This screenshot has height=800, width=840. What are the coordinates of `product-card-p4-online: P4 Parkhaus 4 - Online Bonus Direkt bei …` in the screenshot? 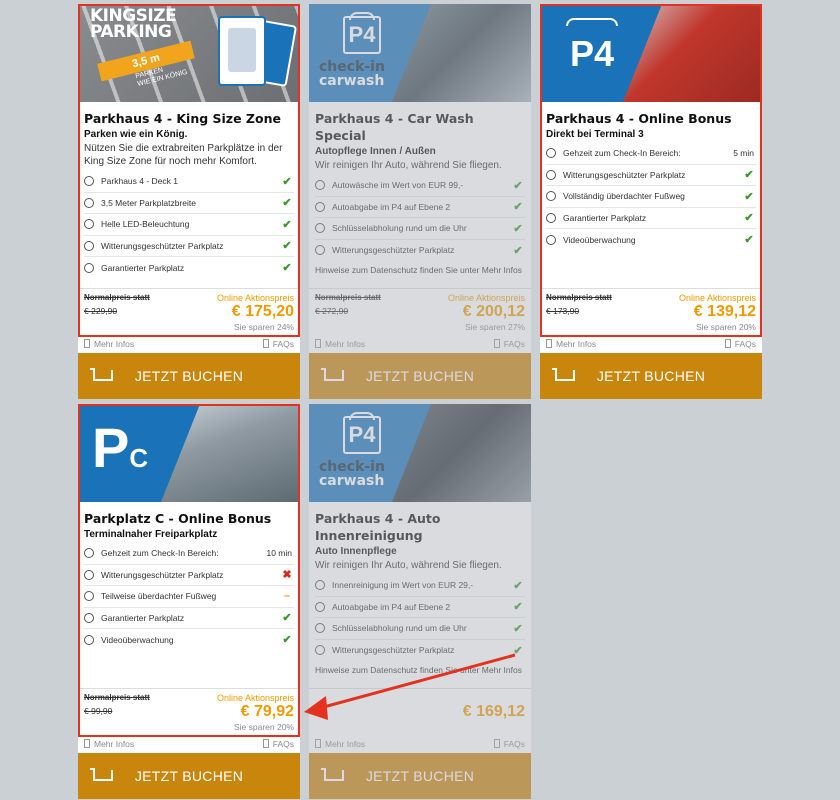 It's located at (651, 201).